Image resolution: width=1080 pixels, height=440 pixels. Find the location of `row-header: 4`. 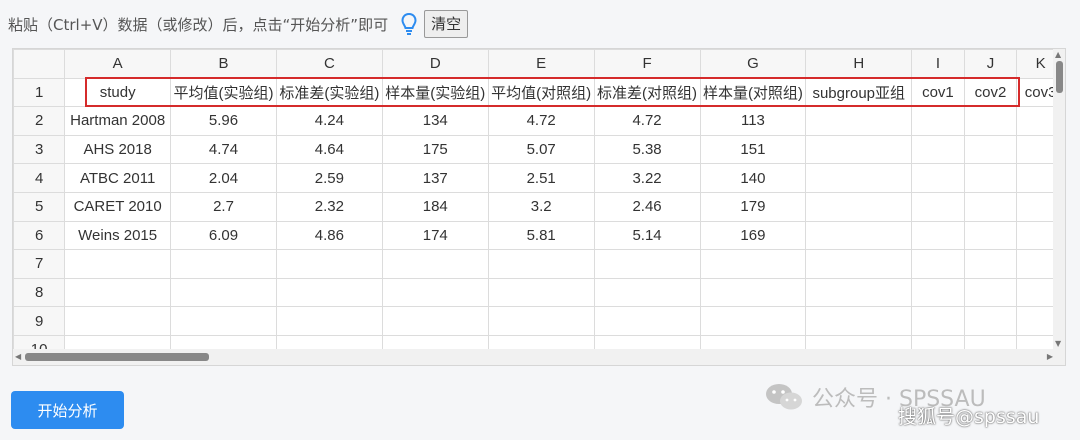

row-header: 4 is located at coordinates (39, 178).